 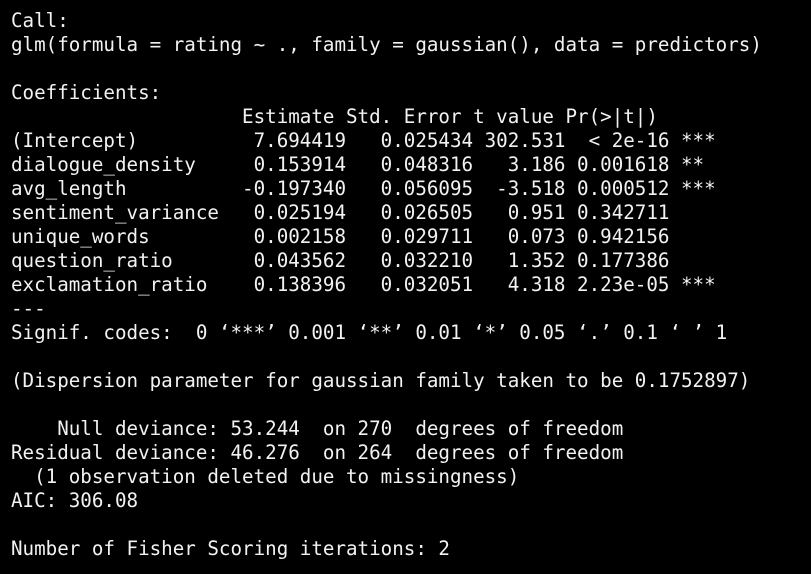 What do you see at coordinates (75, 500) in the screenshot?
I see `aic-value: AIC: 306.08` at bounding box center [75, 500].